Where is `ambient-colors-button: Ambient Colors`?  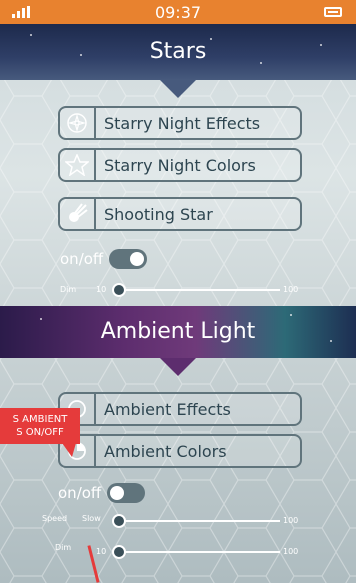
ambient-colors-button: Ambient Colors is located at coordinates (180, 451).